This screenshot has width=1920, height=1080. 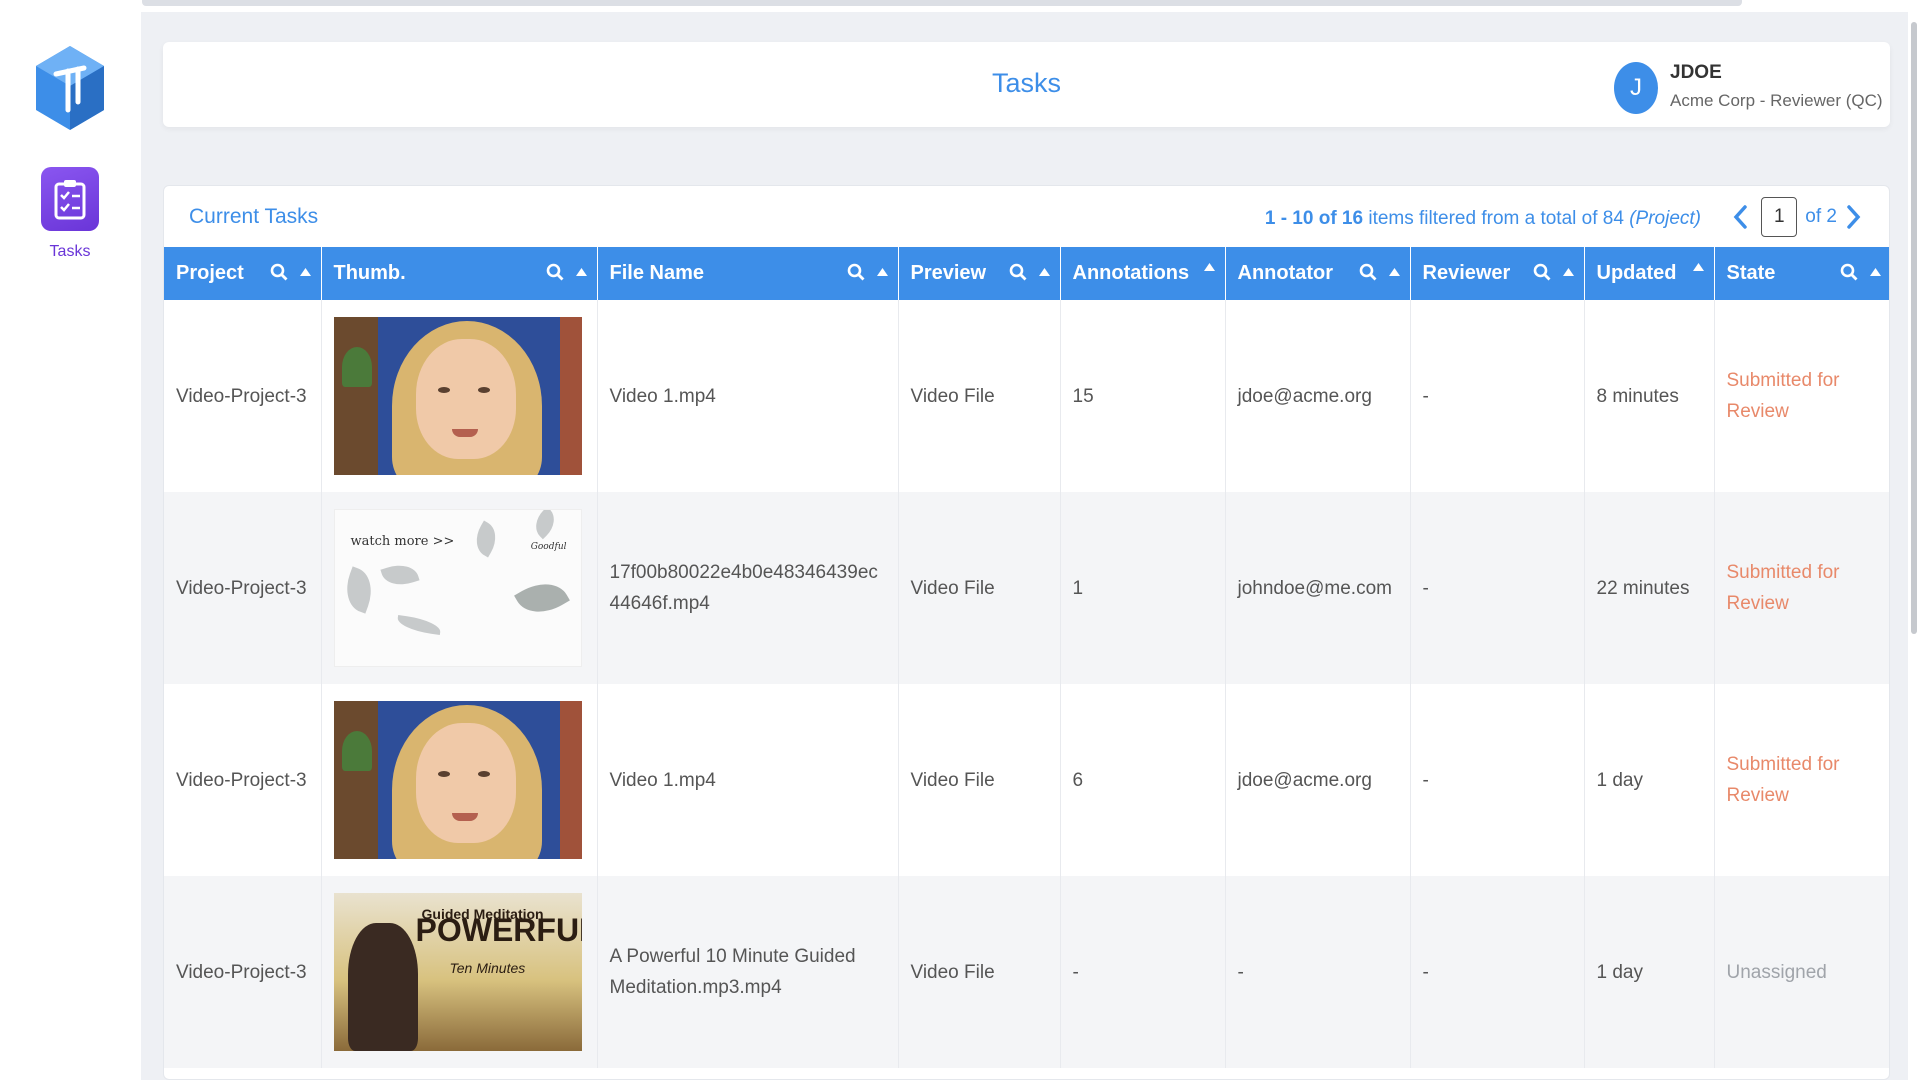 What do you see at coordinates (70, 546) in the screenshot?
I see `sidebar: Tasks` at bounding box center [70, 546].